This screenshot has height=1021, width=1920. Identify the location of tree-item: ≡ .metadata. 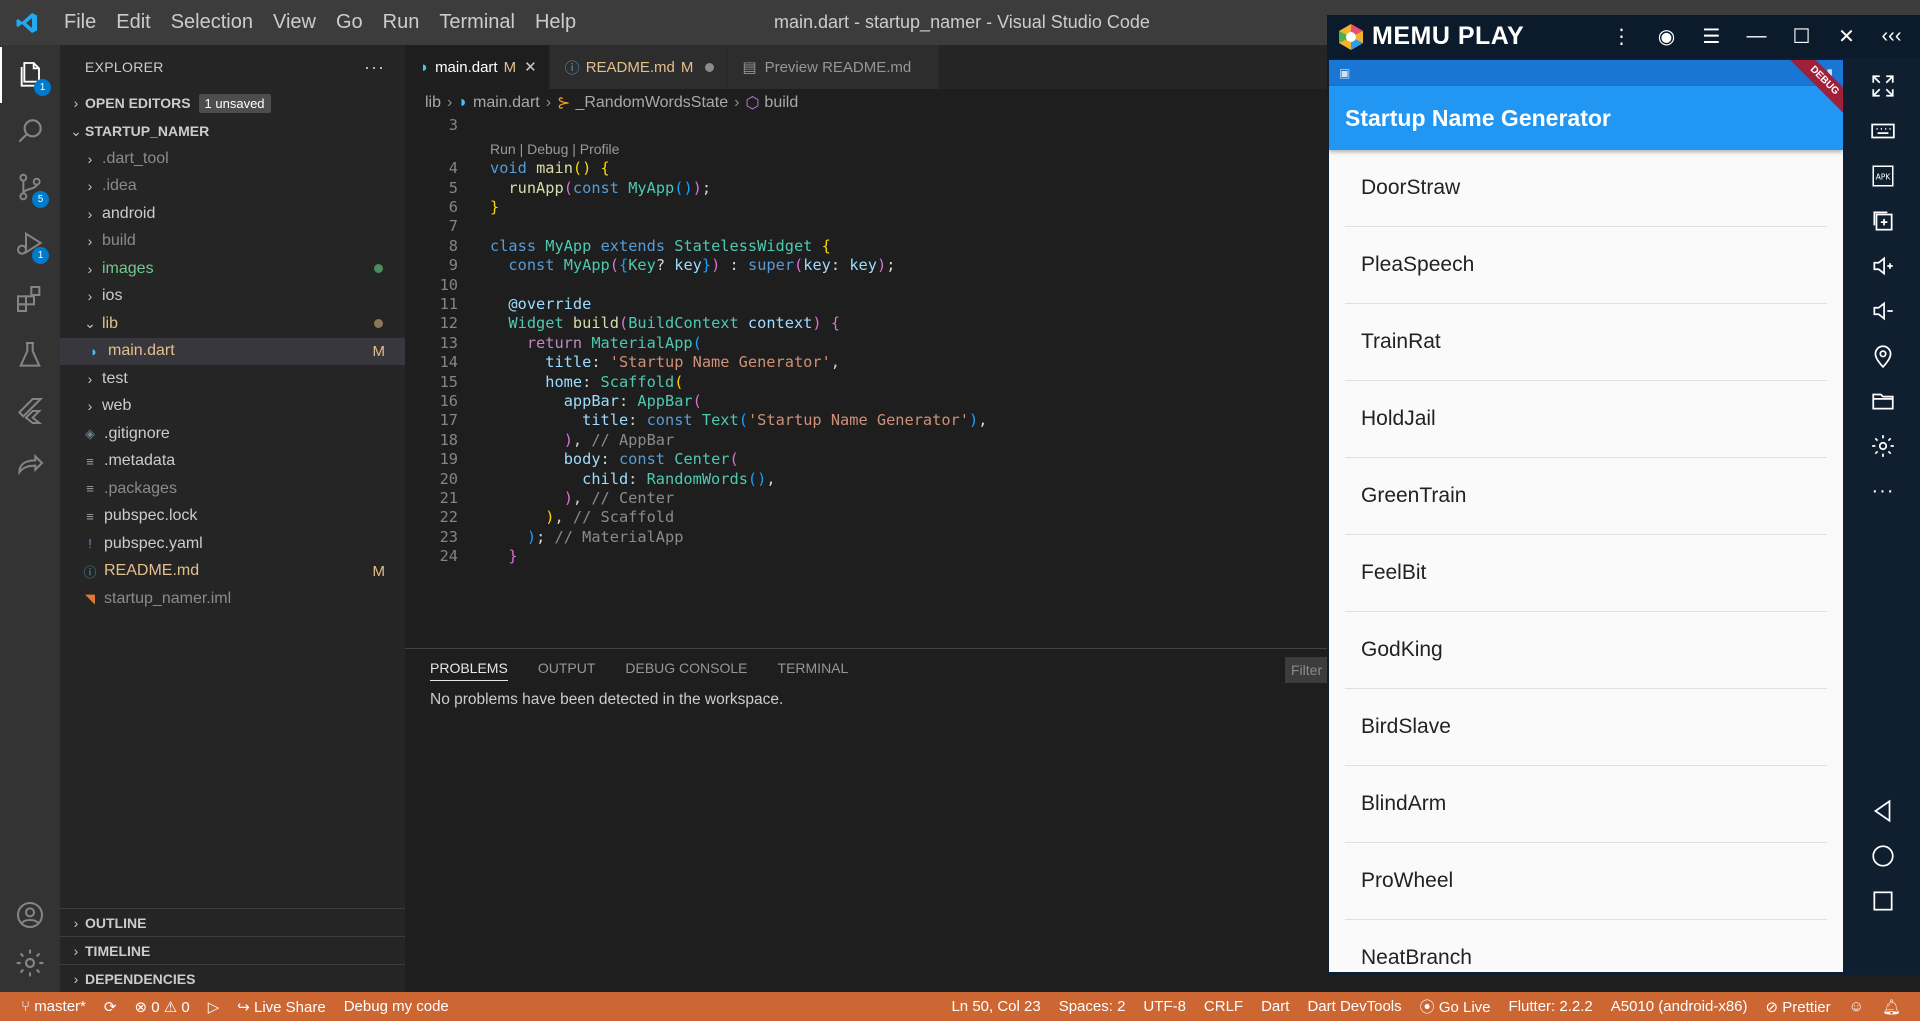
(232, 462).